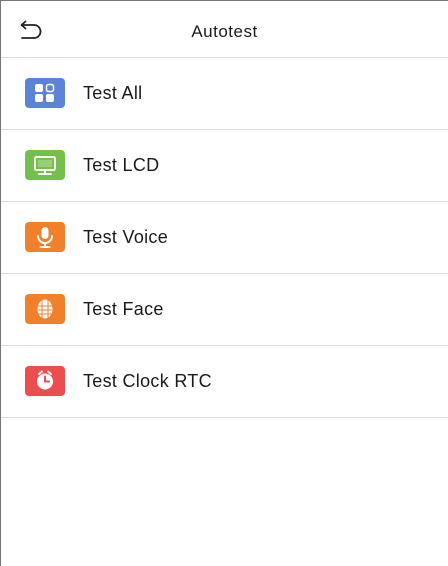  Describe the element at coordinates (45, 381) in the screenshot. I see `clock-icon` at that location.